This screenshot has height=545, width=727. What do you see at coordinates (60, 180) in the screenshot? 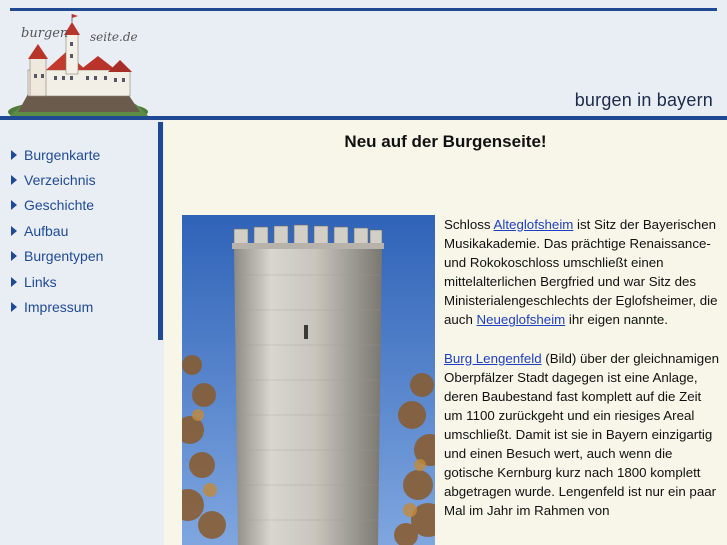
I see `nav-item-label: Verzeichnis` at bounding box center [60, 180].